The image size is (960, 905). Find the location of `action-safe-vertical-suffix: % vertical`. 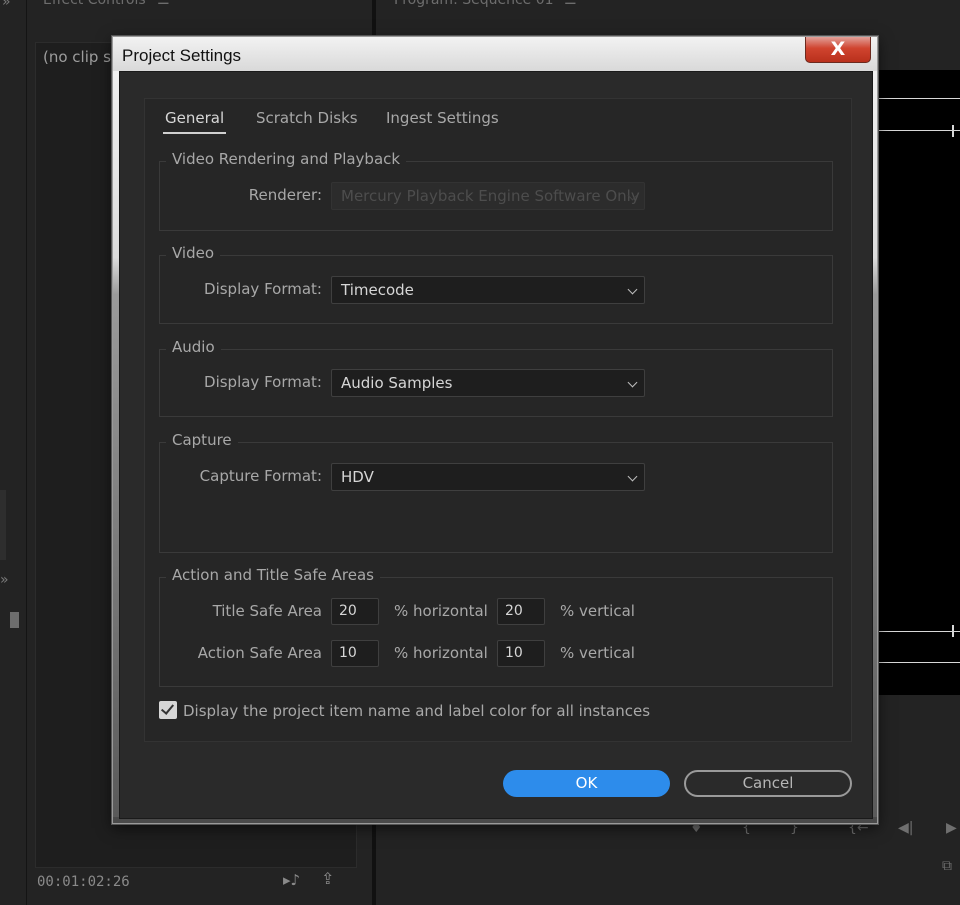

action-safe-vertical-suffix: % vertical is located at coordinates (597, 653).